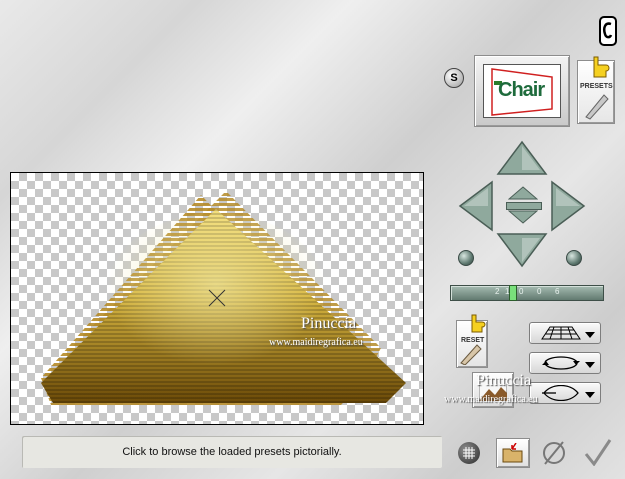 The image size is (625, 479). I want to click on center-down-small-icon, so click(523, 217).